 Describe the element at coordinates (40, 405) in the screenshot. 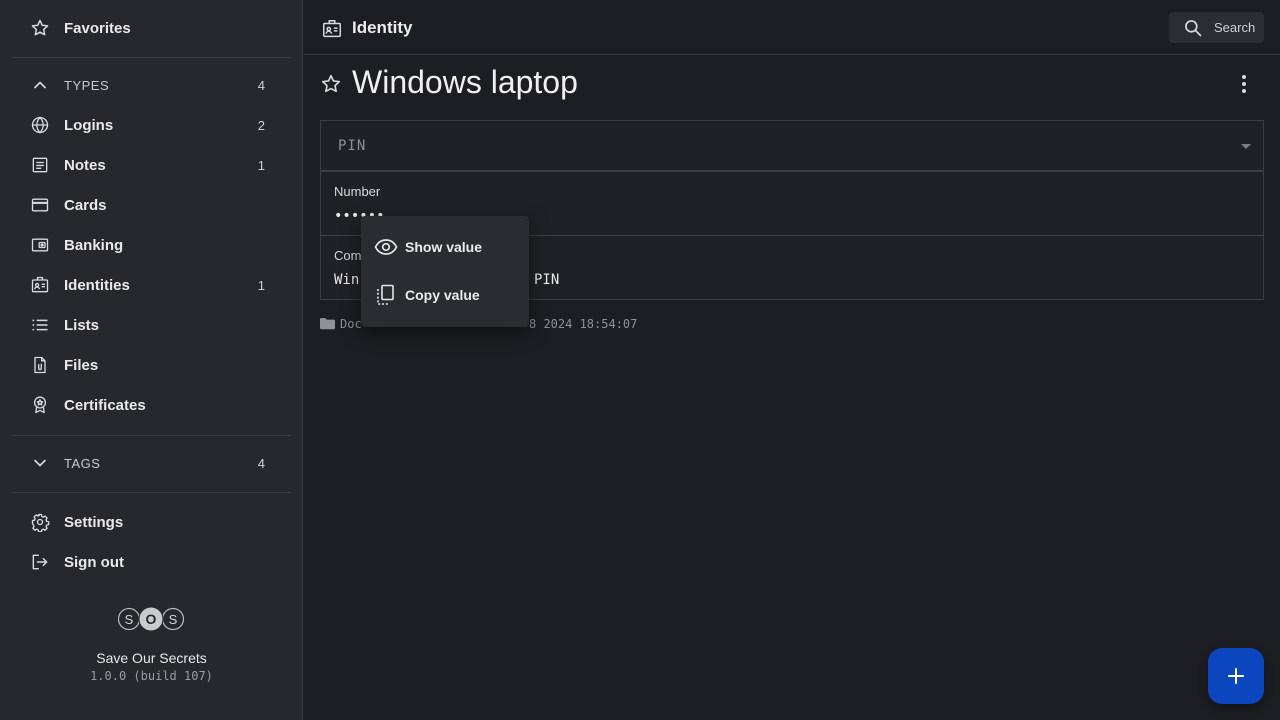

I see `award-icon` at that location.